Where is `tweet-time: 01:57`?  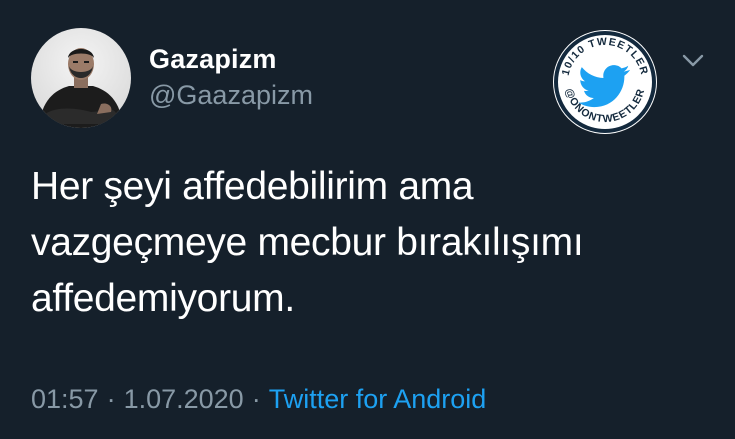 tweet-time: 01:57 is located at coordinates (65, 399).